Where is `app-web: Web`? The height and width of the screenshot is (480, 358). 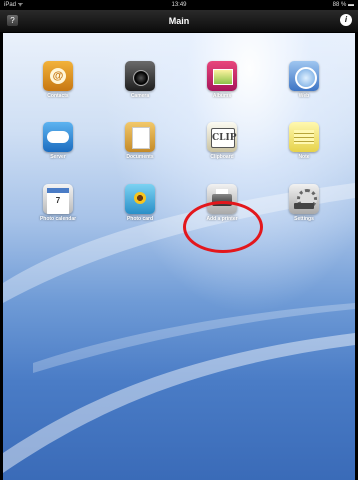
app-web: Web is located at coordinates (304, 80).